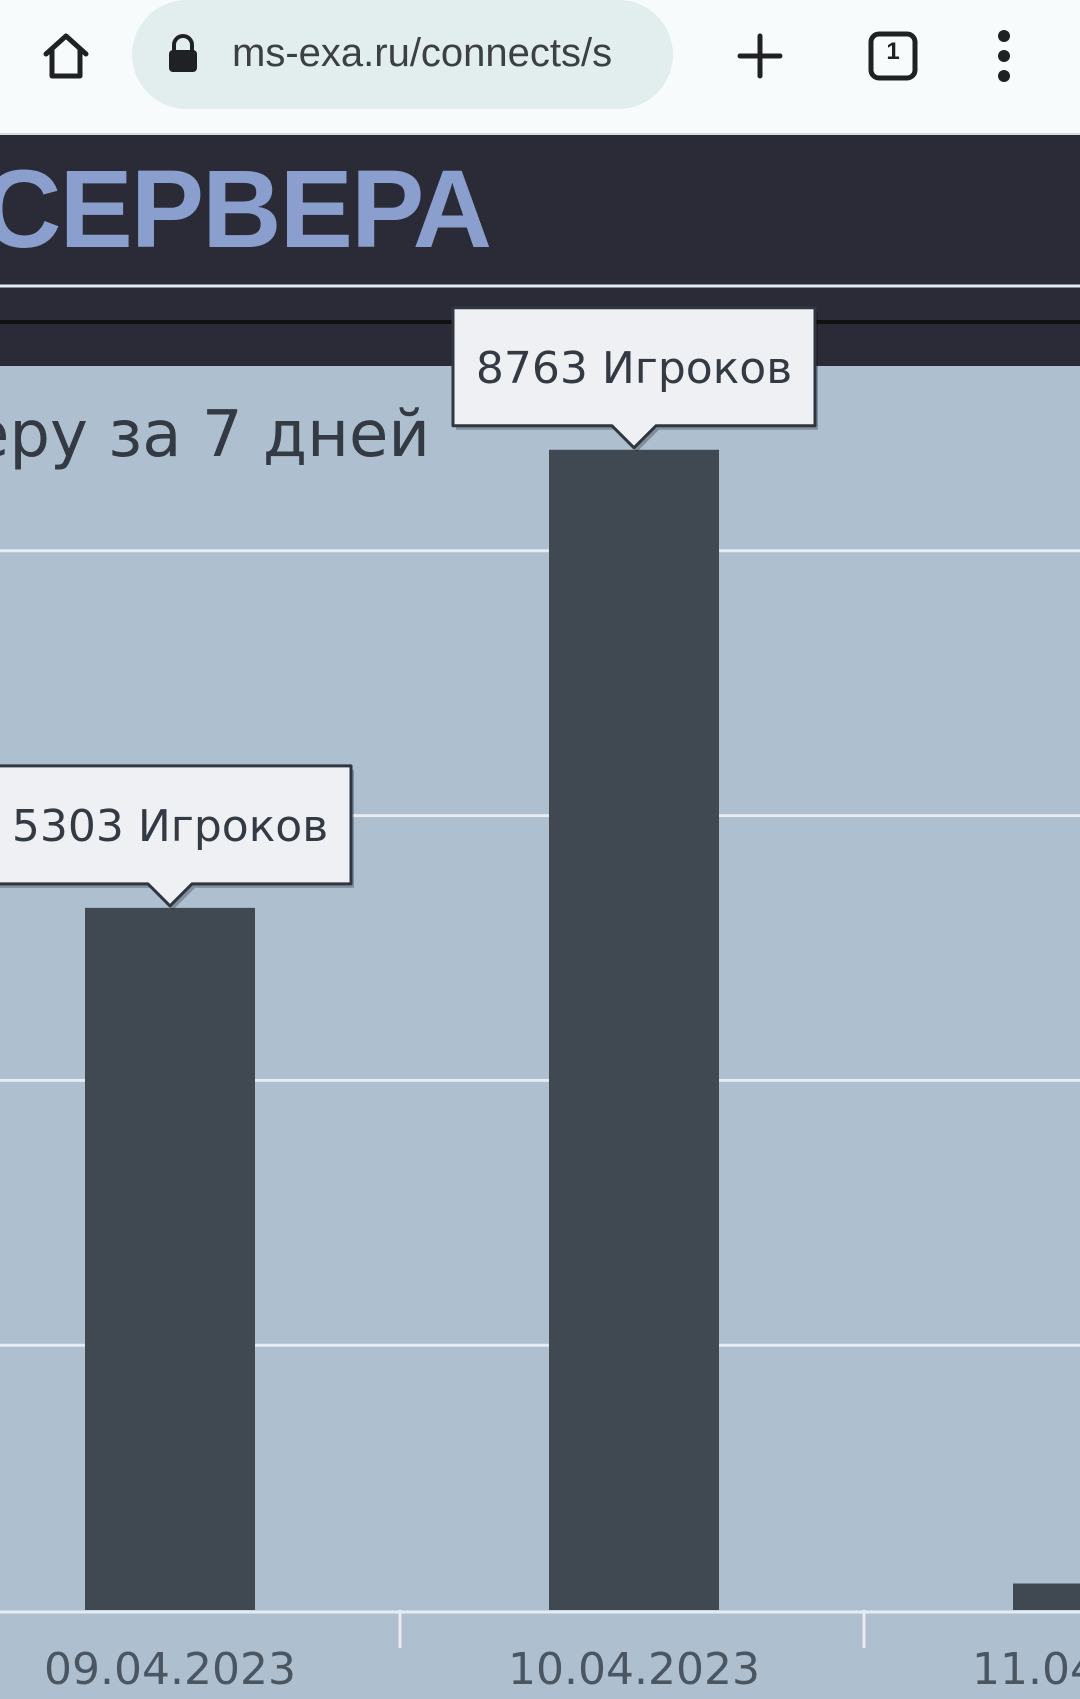  I want to click on x-tick-label: 09.04.2023, so click(170, 1669).